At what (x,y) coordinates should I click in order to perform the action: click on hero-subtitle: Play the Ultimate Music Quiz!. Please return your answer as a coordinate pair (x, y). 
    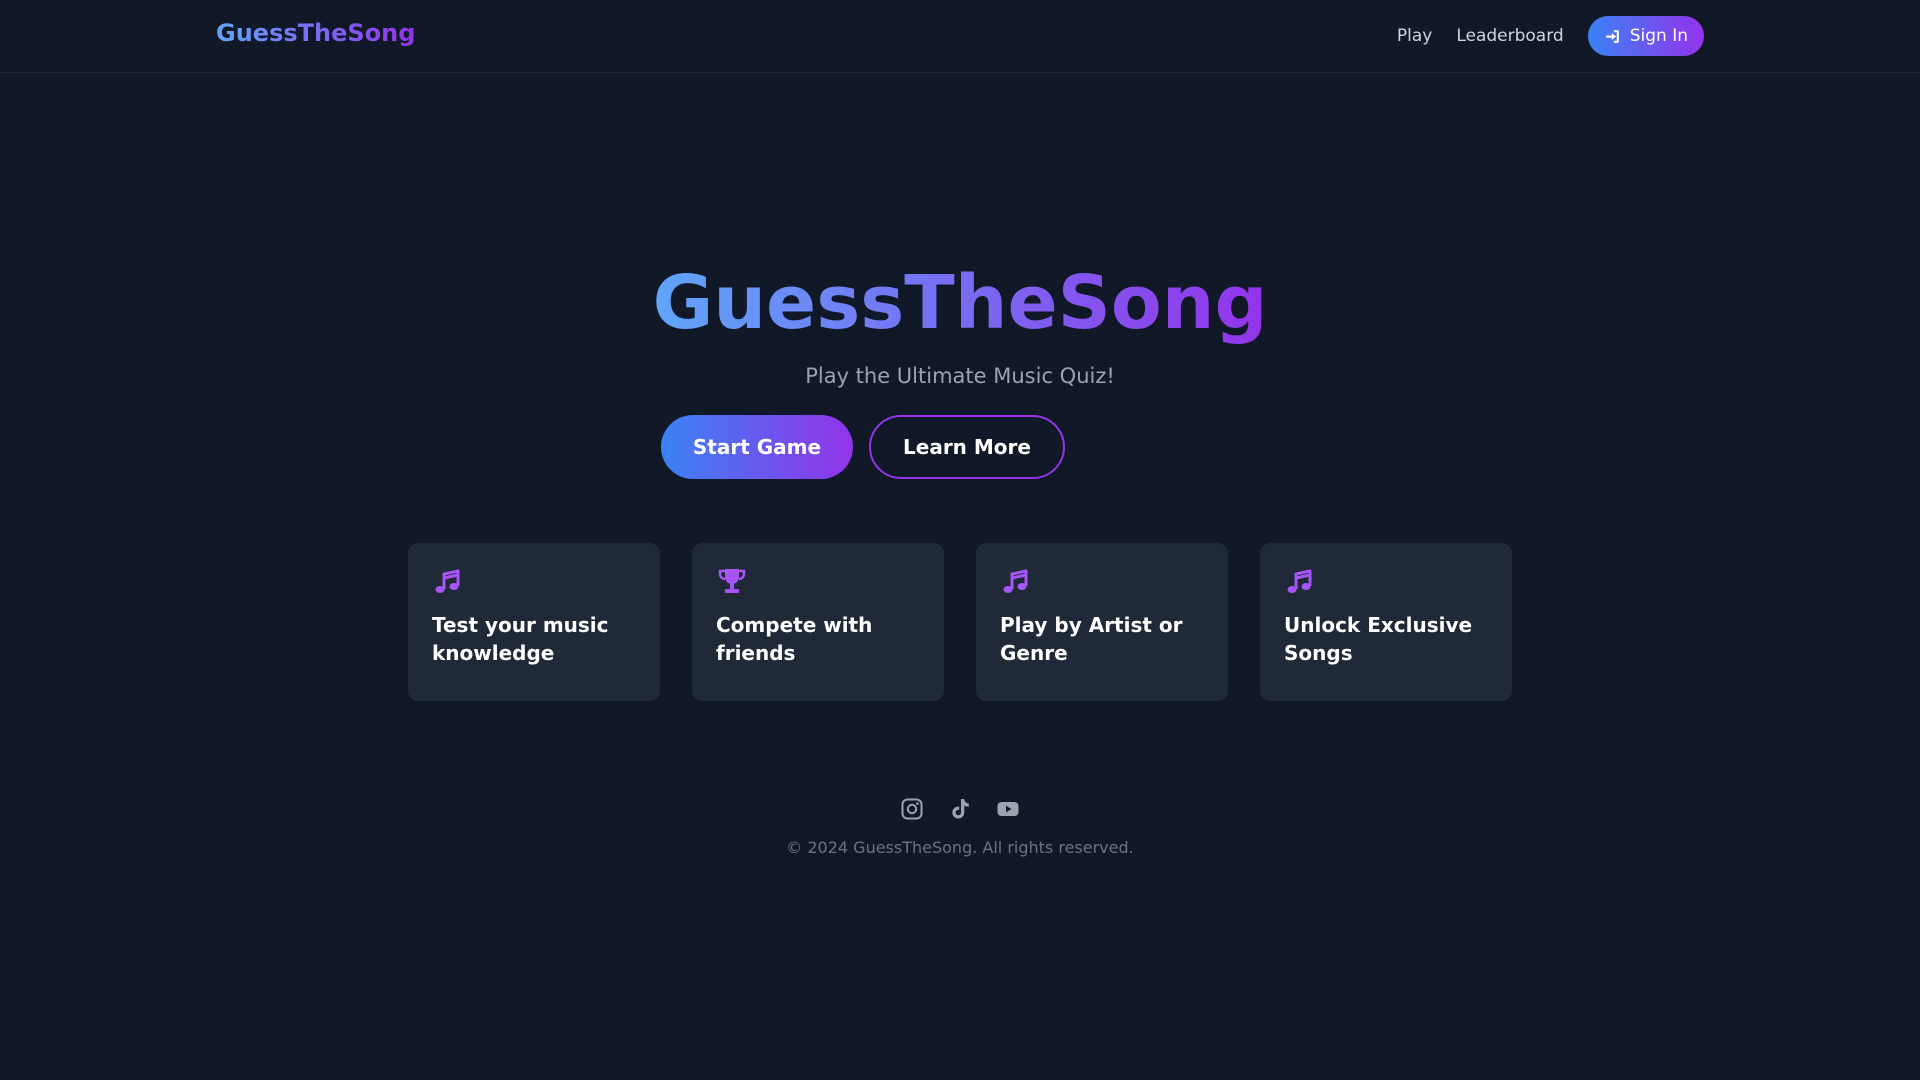
    Looking at the image, I should click on (960, 376).